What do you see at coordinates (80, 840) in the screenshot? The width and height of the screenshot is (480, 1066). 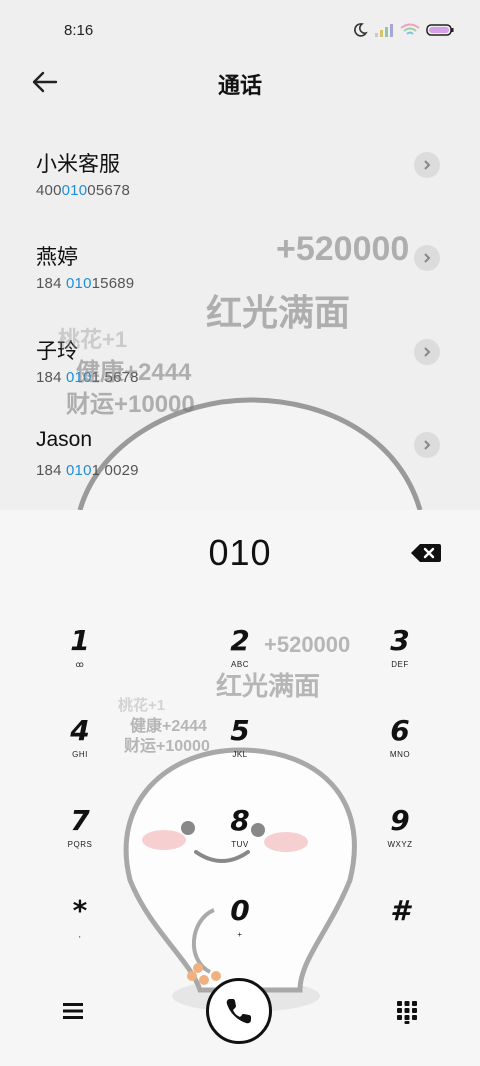 I see `key-7: 7 PQRS` at bounding box center [80, 840].